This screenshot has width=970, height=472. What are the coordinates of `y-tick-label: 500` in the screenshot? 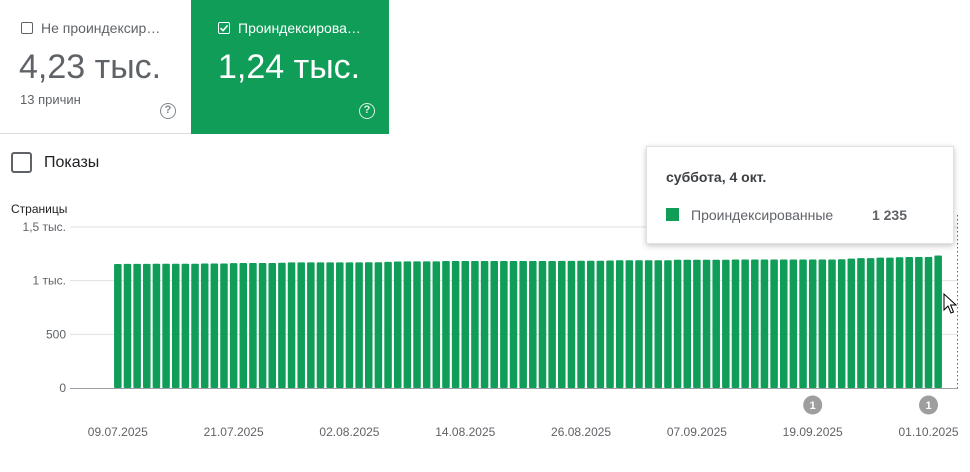 It's located at (56, 334).